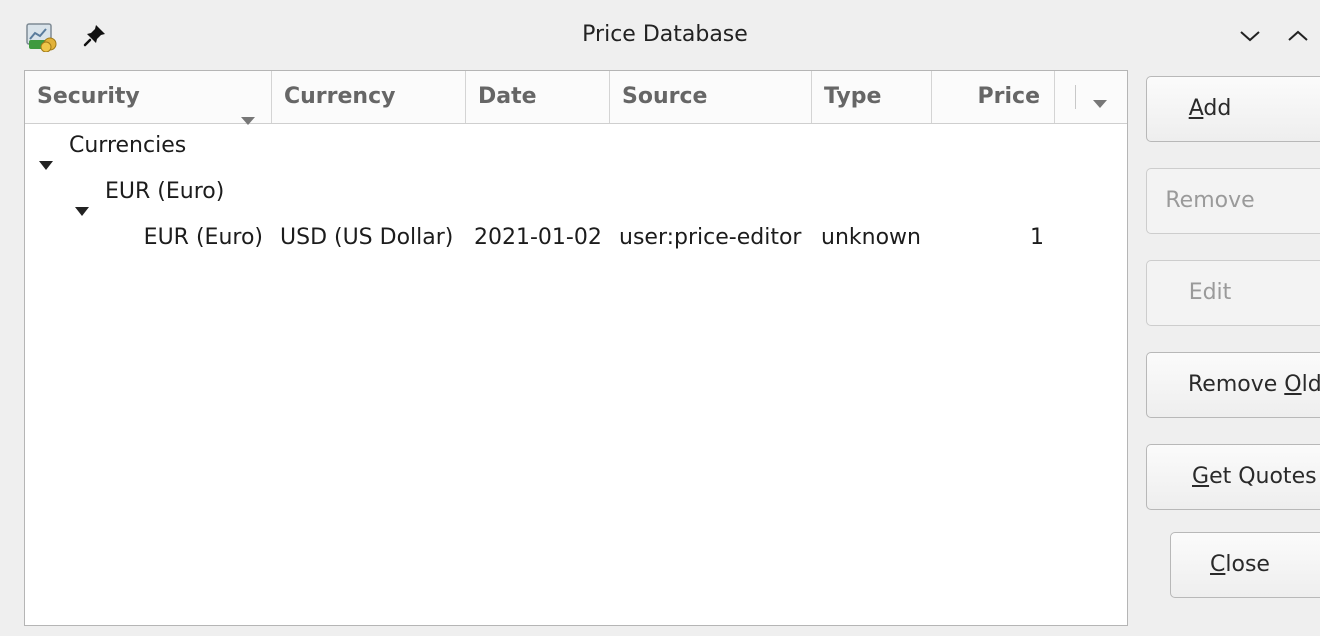 This screenshot has width=1320, height=636. I want to click on window-title: Price Database, so click(665, 34).